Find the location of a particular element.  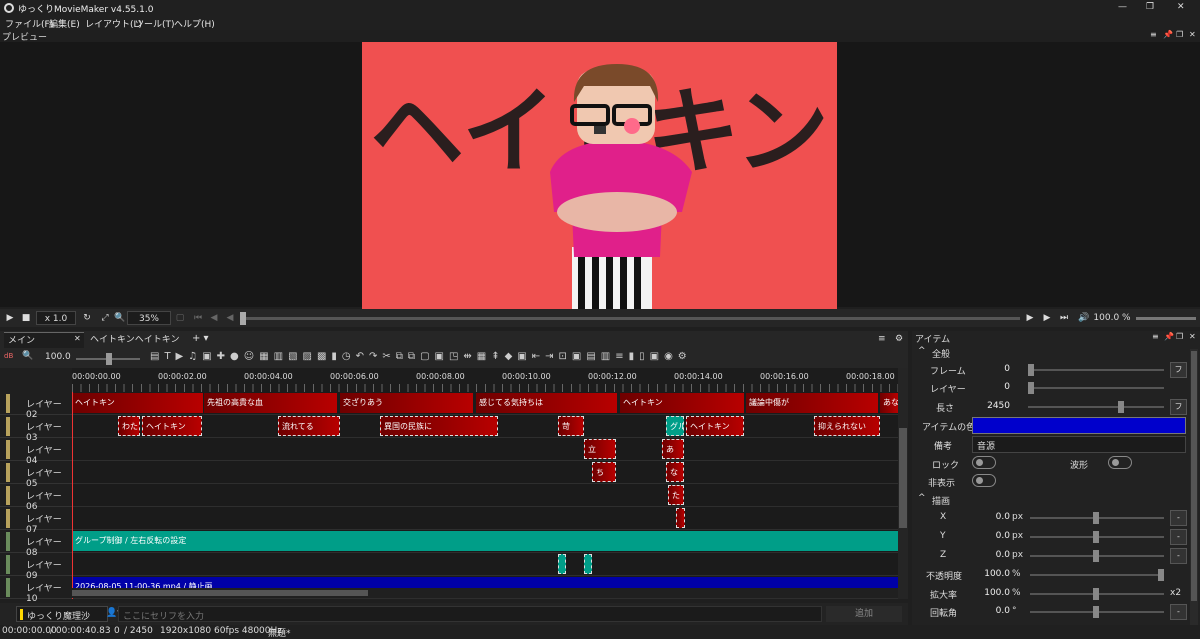

menu-tools: ツール(T) is located at coordinates (155, 23).